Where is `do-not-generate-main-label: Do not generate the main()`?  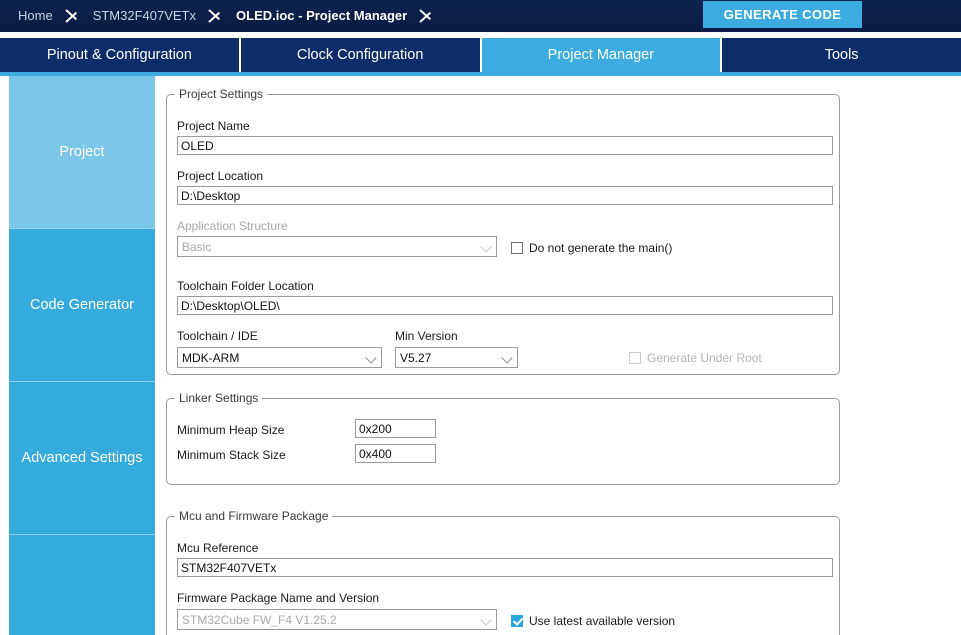 do-not-generate-main-label: Do not generate the main() is located at coordinates (601, 248).